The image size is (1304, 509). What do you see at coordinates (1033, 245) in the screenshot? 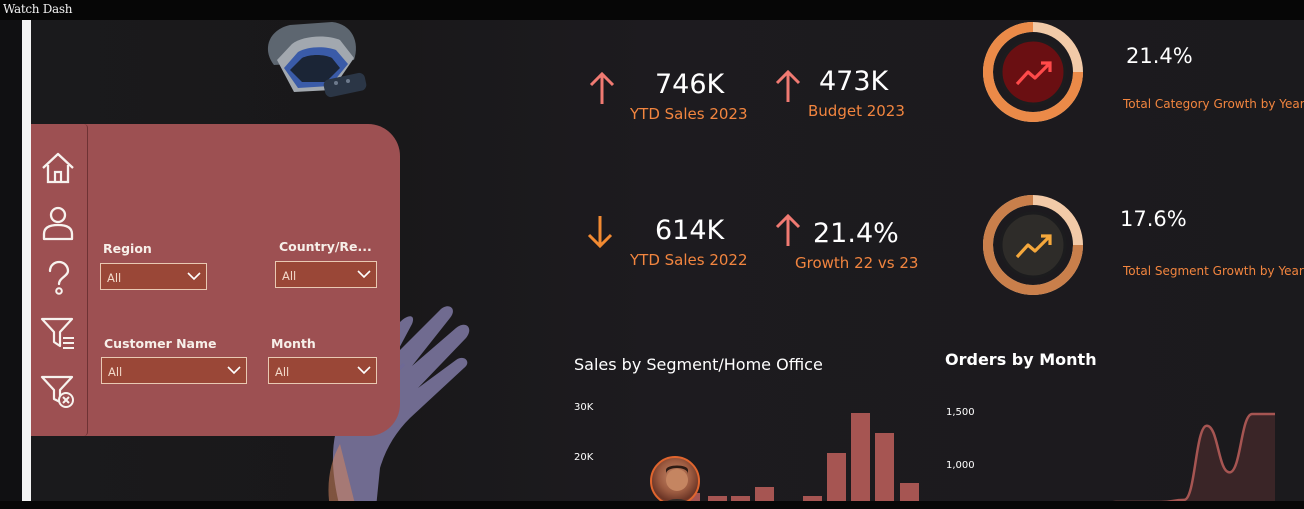
I see `segment-growth-ring` at bounding box center [1033, 245].